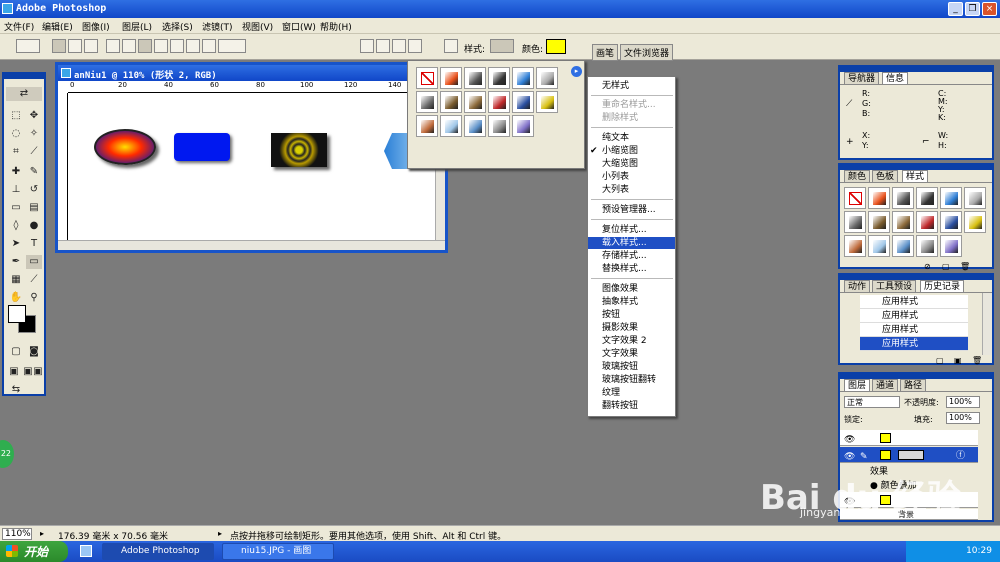 The width and height of the screenshot is (1000, 562). Describe the element at coordinates (96, 26) in the screenshot. I see `menu-image: 图像(I)` at that location.